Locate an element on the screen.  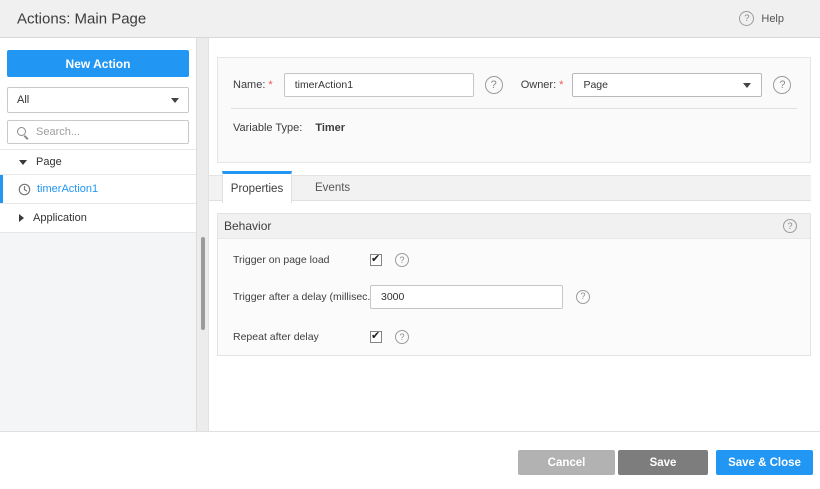
behavior-help-icon is located at coordinates (790, 226).